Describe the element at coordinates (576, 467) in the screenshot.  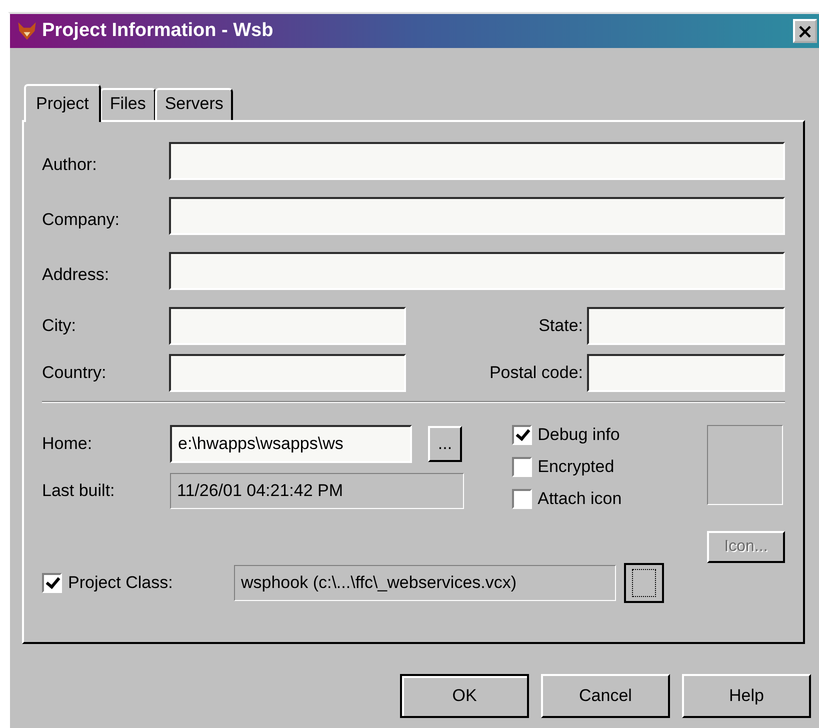
I see `checkbox-label: Encrypted` at that location.